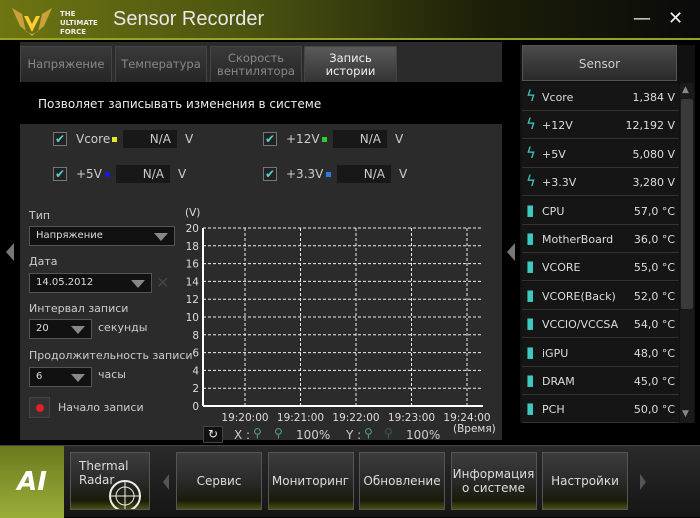 Image resolution: width=700 pixels, height=518 pixels. Describe the element at coordinates (600, 153) in the screenshot. I see `sensor-row: ϟ +5V 5,080 V` at that location.